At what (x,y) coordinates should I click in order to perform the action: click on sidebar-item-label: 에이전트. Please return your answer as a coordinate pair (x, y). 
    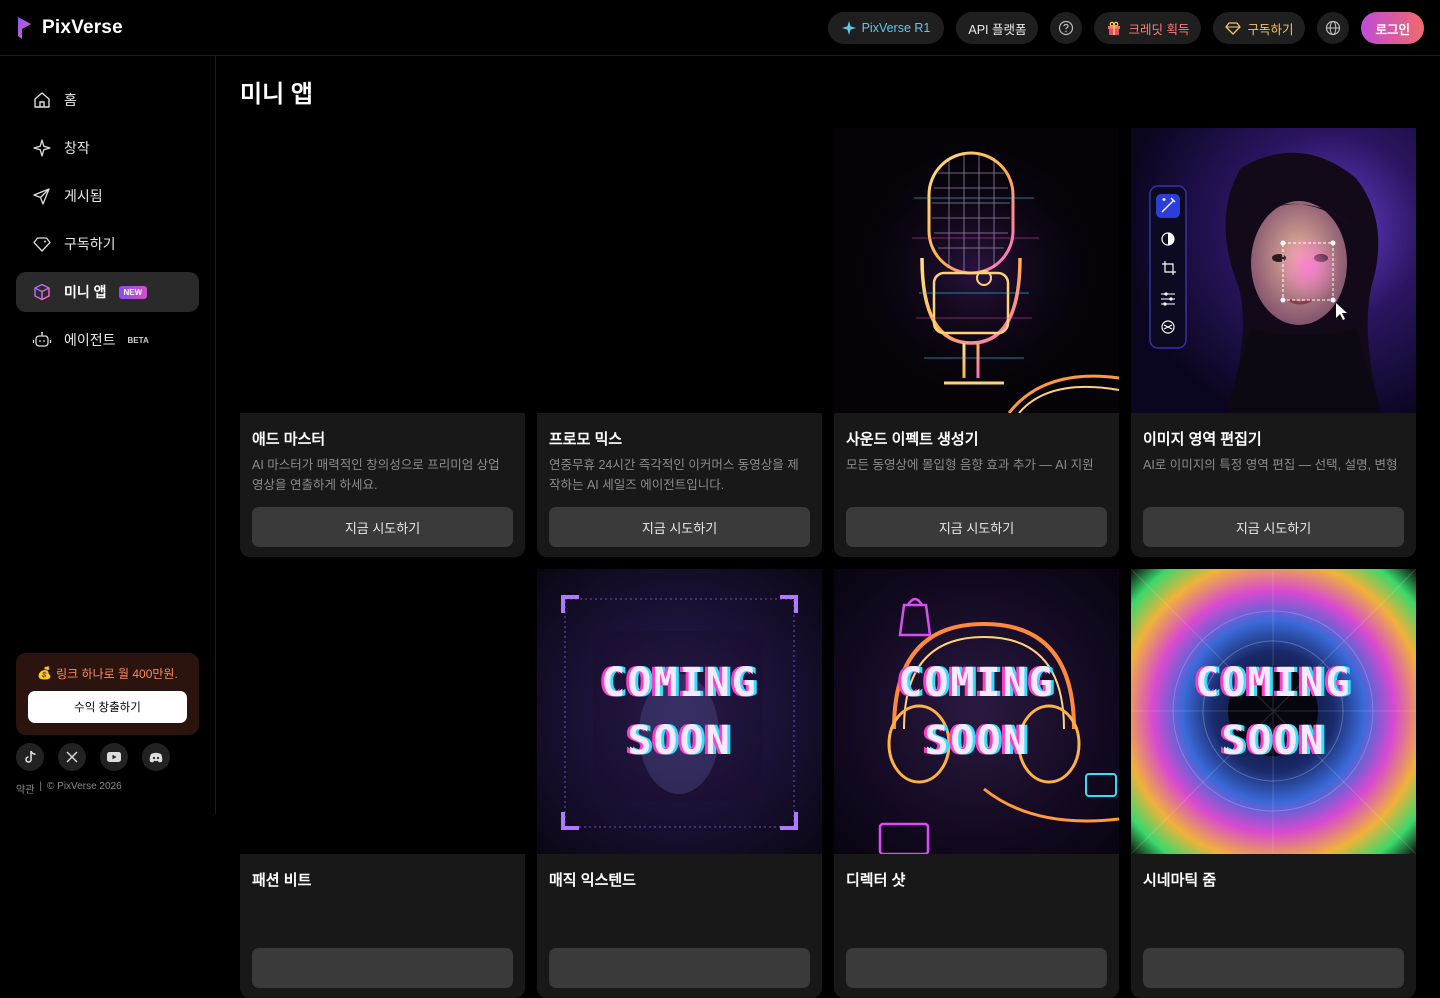
    Looking at the image, I should click on (90, 340).